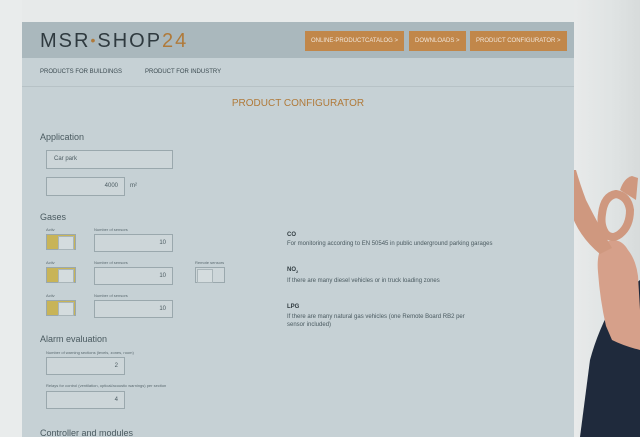  Describe the element at coordinates (162, 243) in the screenshot. I see `co-sensors-value: 10` at that location.